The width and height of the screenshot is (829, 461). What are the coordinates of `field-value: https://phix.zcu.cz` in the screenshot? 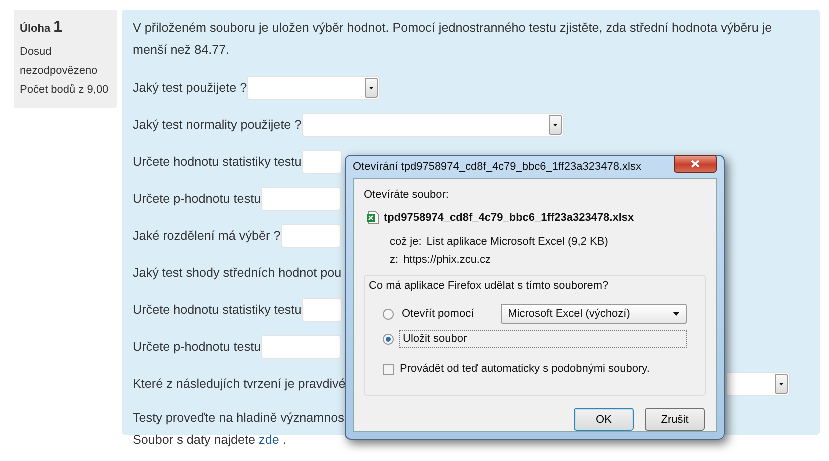 It's located at (447, 260).